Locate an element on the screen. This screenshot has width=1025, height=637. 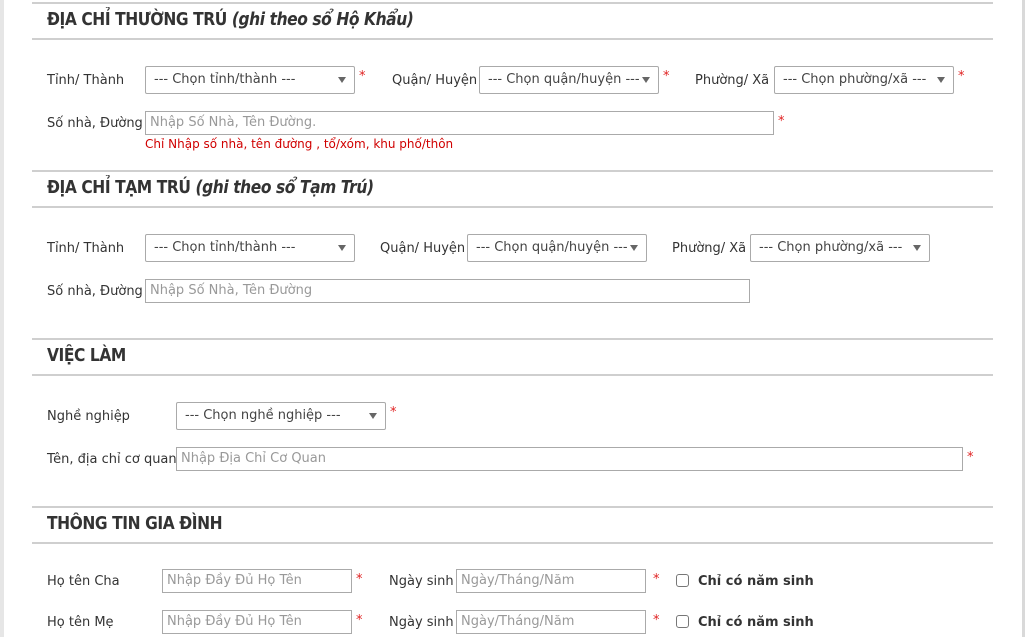
permanent-province-select: --- Chọn tỉnh/thành --- is located at coordinates (250, 80).